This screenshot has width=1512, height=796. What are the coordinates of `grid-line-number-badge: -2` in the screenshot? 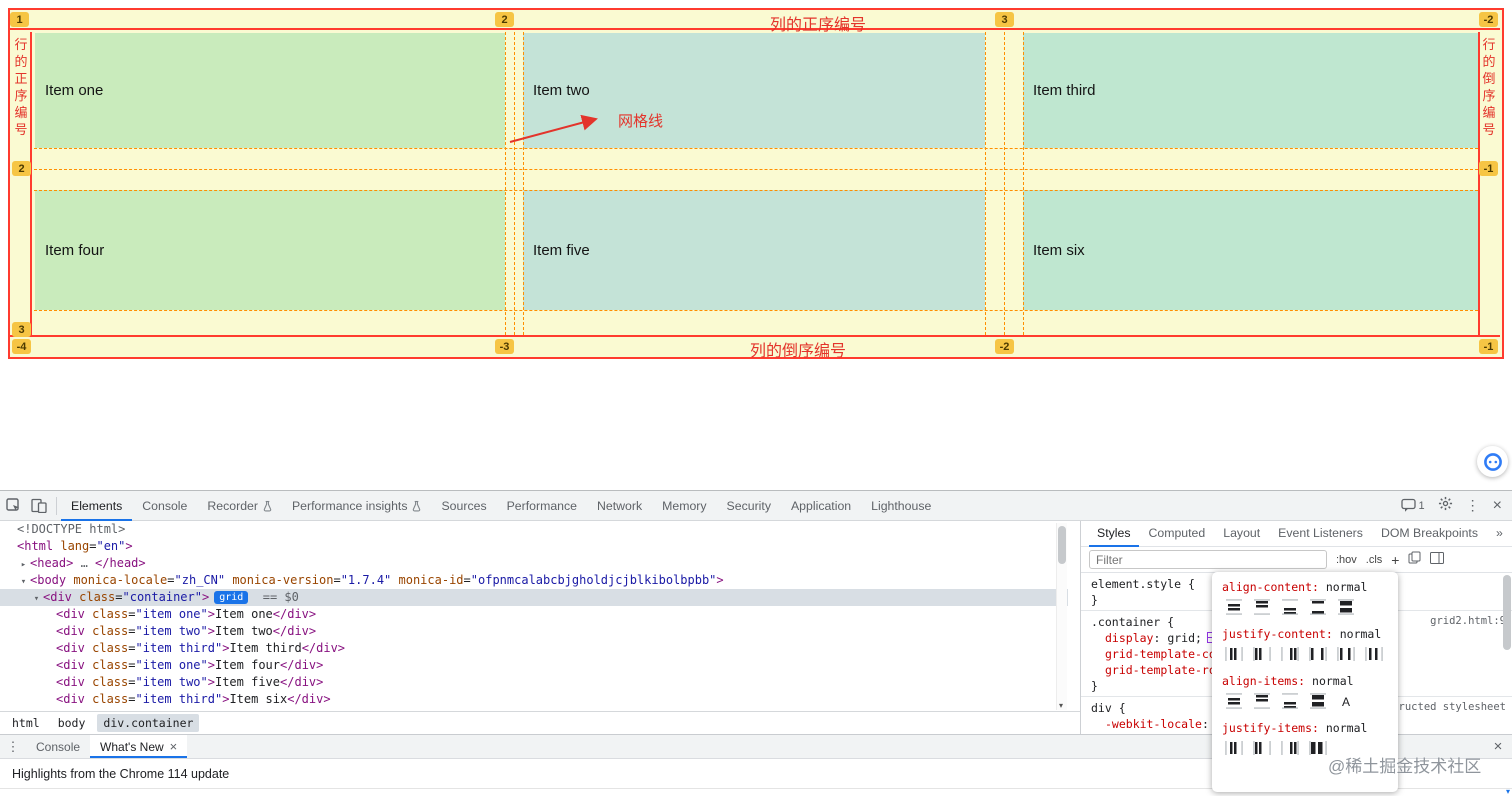 It's located at (1488, 19).